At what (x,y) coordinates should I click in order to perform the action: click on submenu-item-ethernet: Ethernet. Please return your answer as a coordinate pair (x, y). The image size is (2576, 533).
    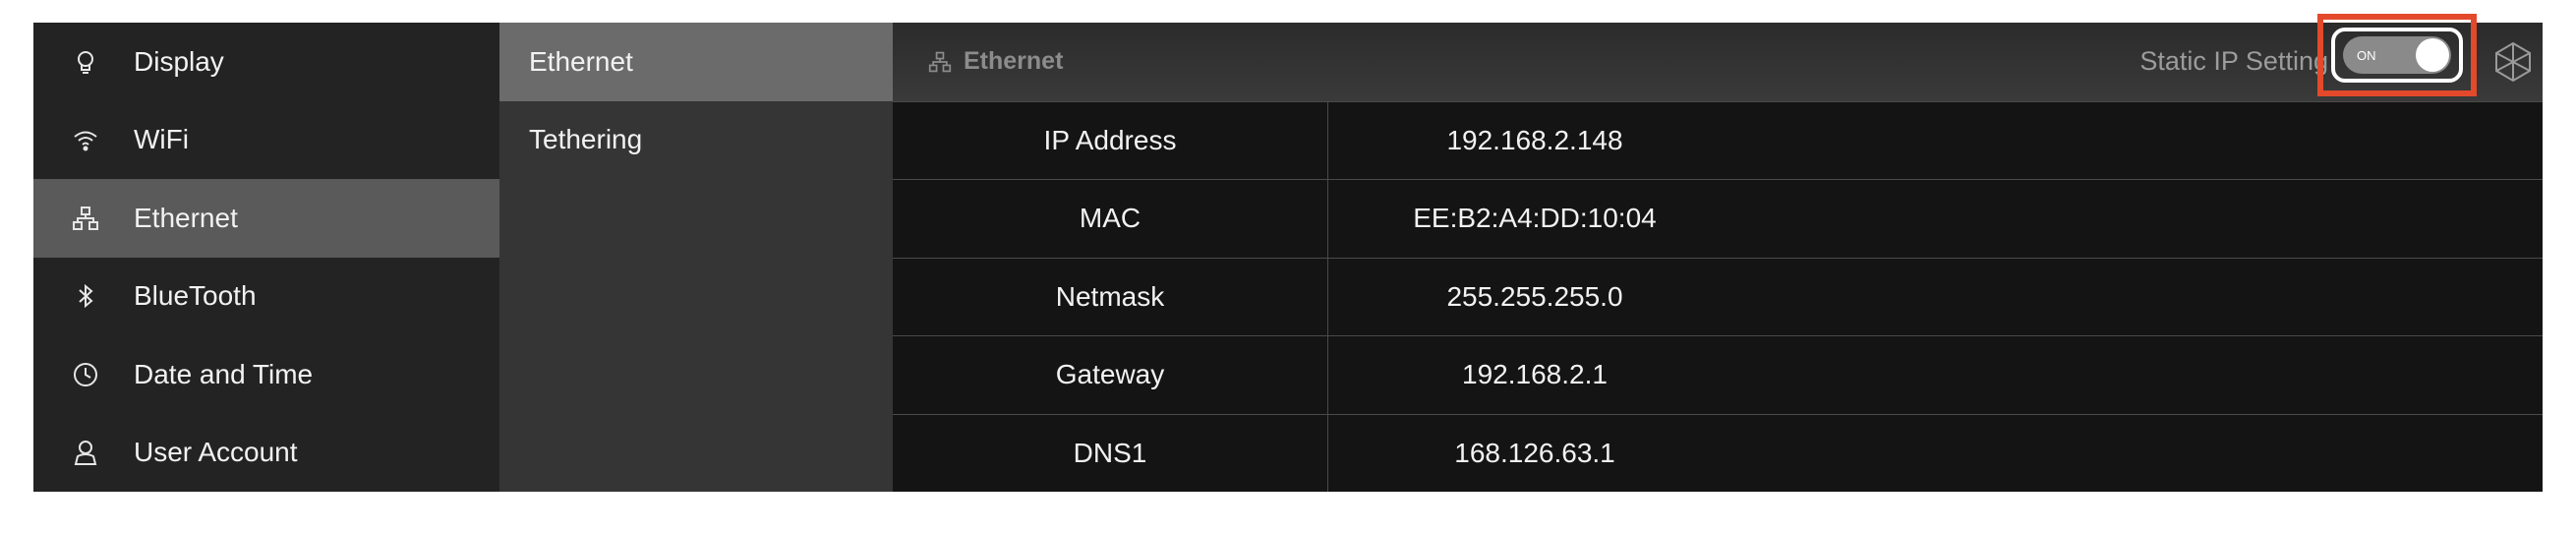
    Looking at the image, I should click on (696, 62).